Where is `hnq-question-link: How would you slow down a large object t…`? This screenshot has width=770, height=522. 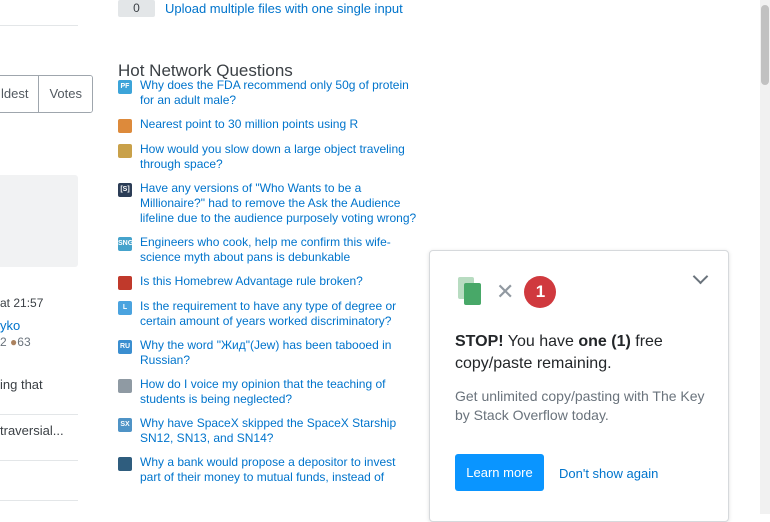
hnq-question-link: How would you slow down a large object t… is located at coordinates (279, 157).